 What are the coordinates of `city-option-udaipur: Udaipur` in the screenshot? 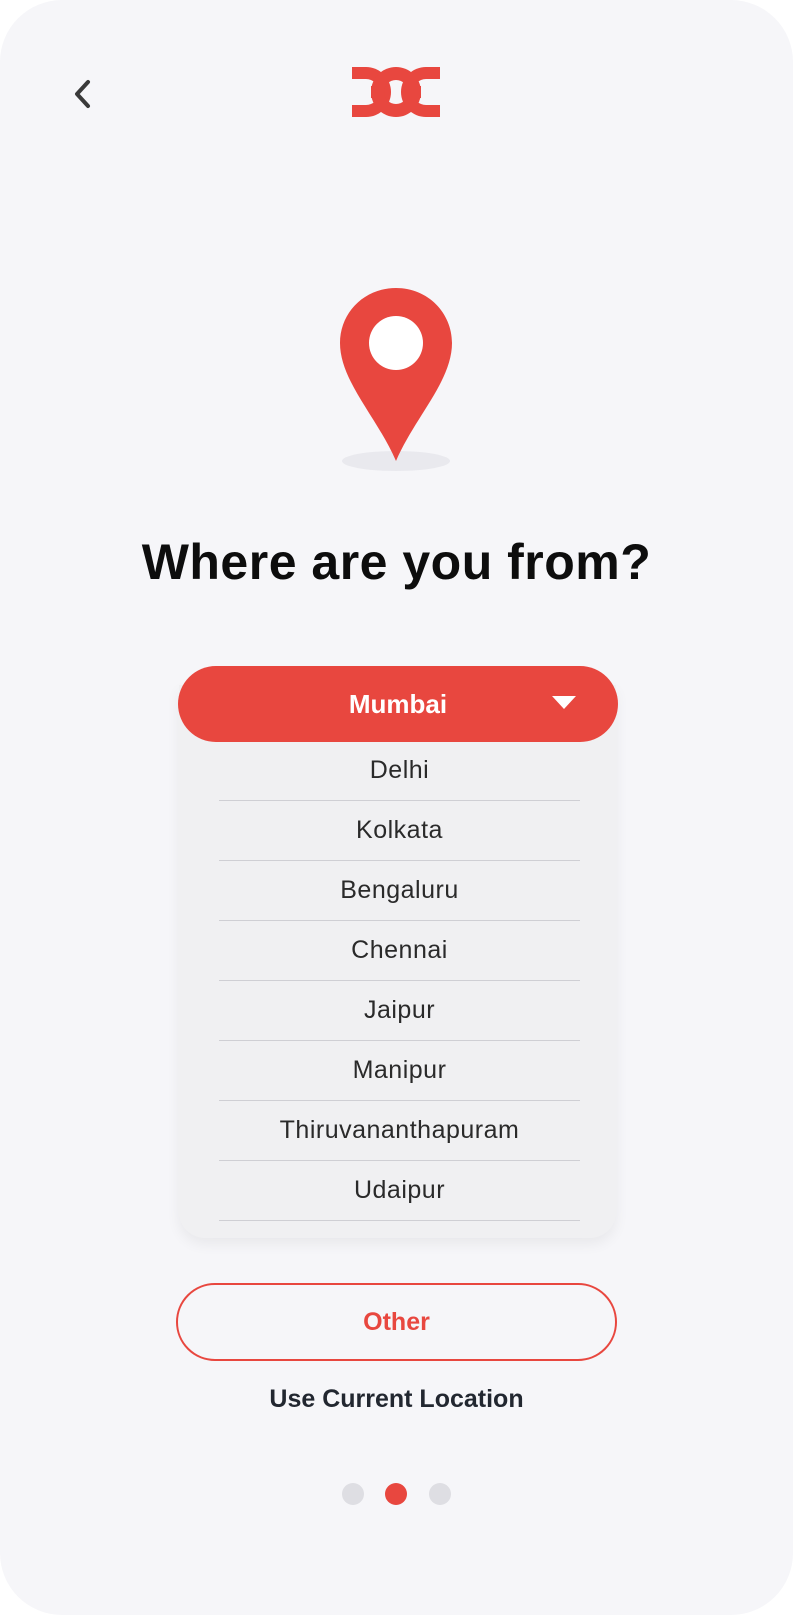 It's located at (399, 1191).